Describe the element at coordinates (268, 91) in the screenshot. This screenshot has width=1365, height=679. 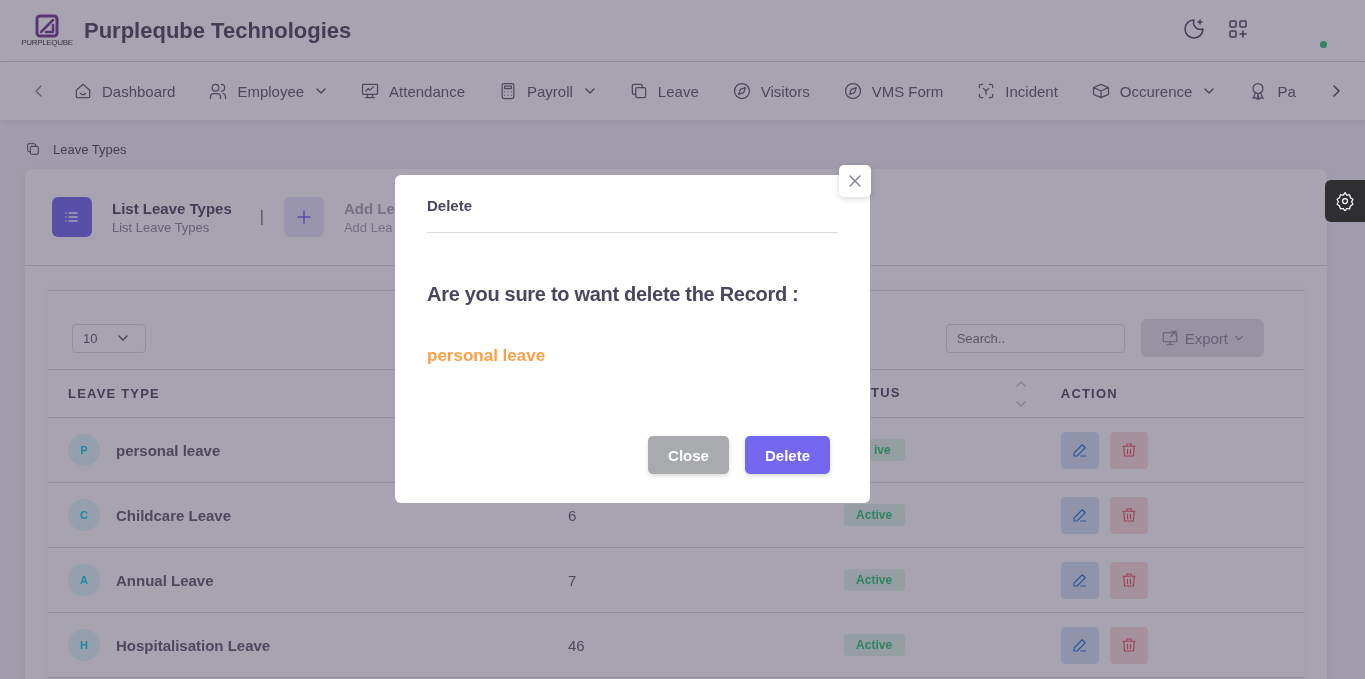
I see `nav-item: Employee` at that location.